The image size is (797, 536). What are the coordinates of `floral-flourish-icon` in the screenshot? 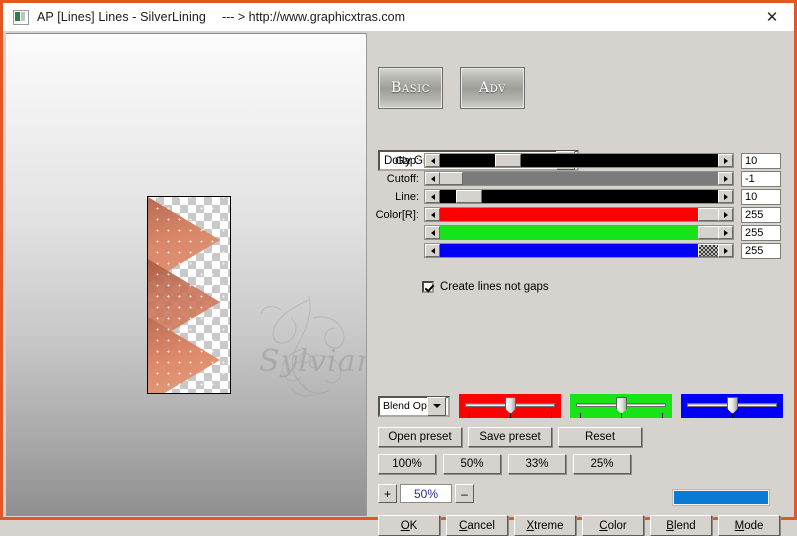 It's located at (302, 346).